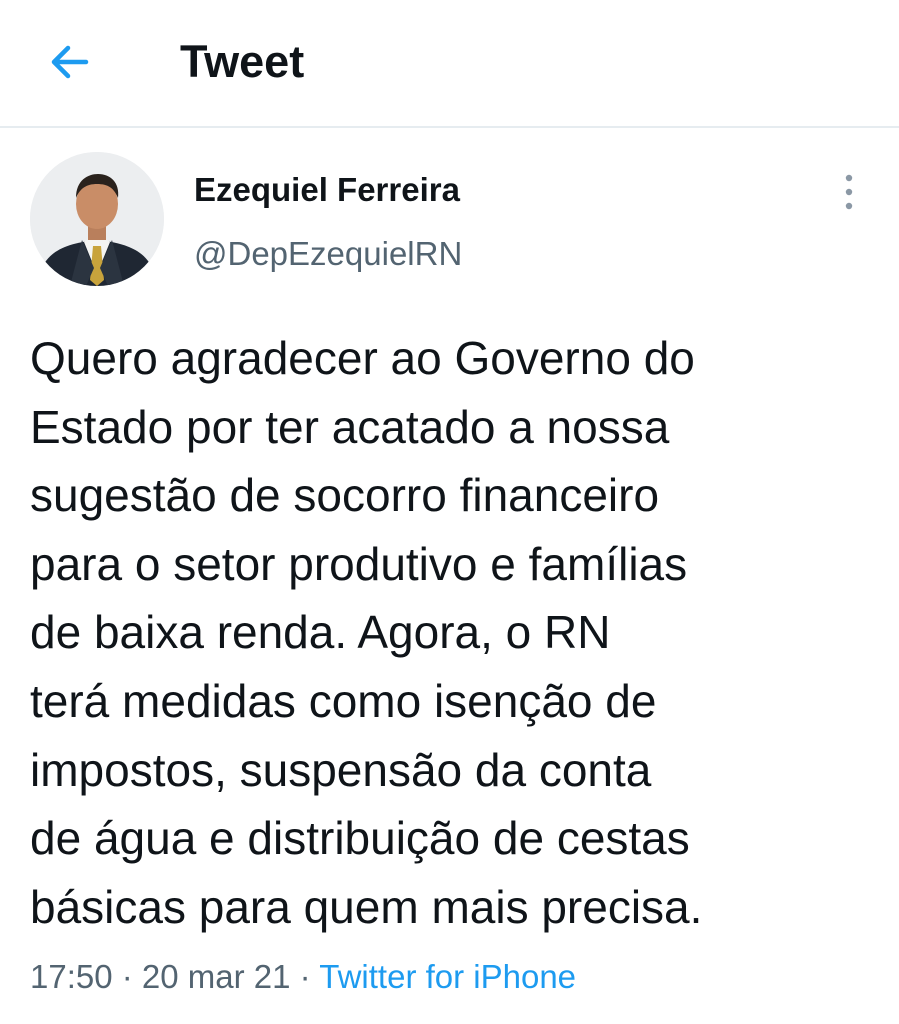  I want to click on page-title: Tweet, so click(242, 61).